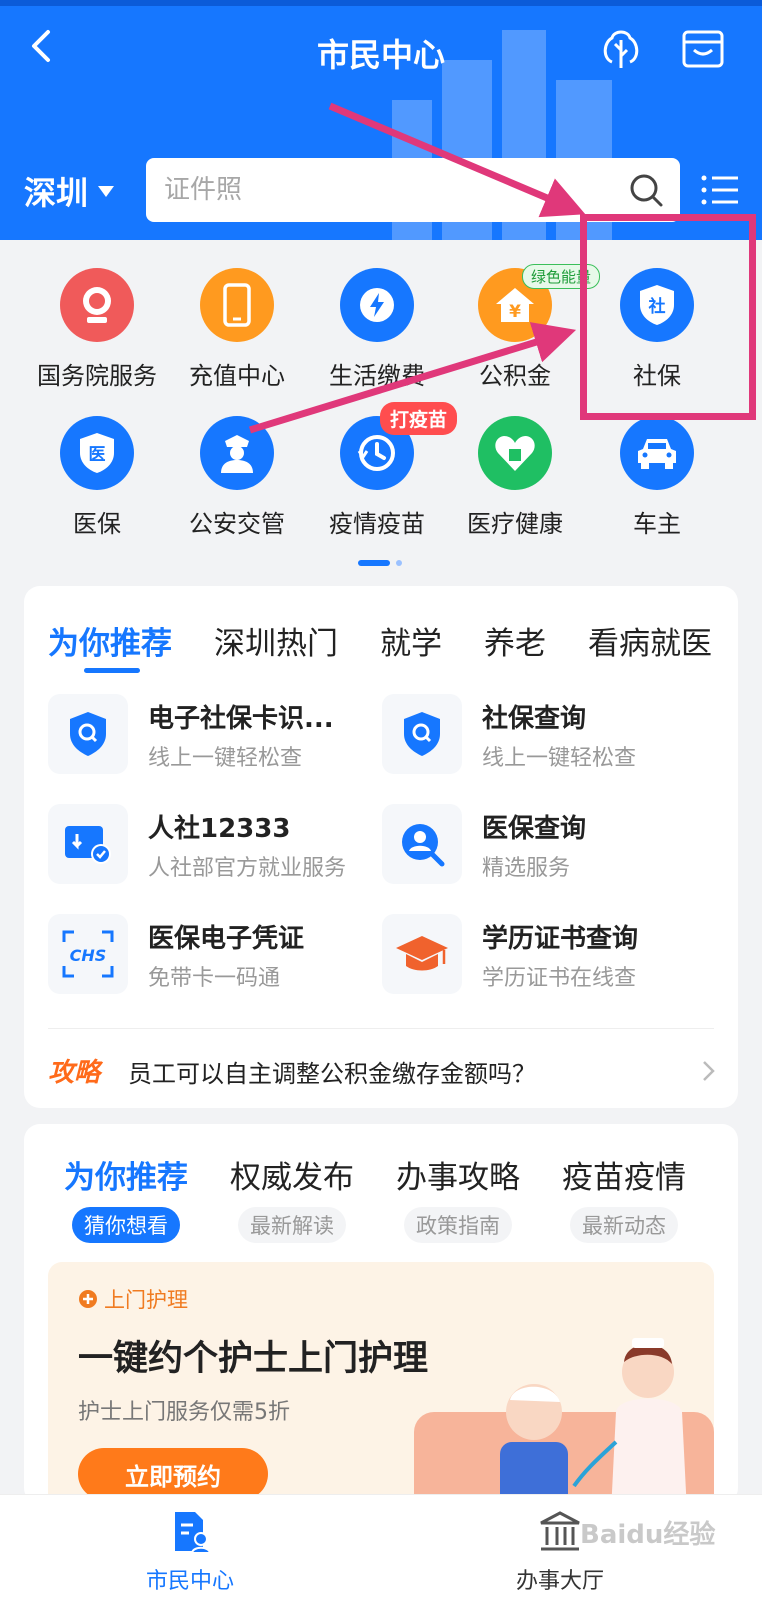 The width and height of the screenshot is (762, 1600). I want to click on tip-tag: 攻略, so click(74, 1073).